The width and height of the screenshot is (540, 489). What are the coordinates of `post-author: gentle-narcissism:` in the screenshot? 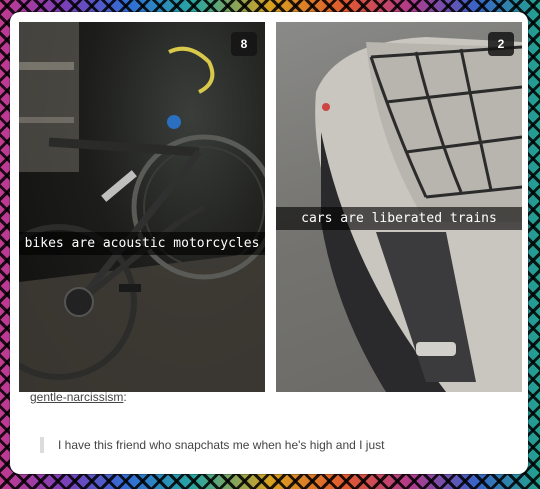 It's located at (78, 397).